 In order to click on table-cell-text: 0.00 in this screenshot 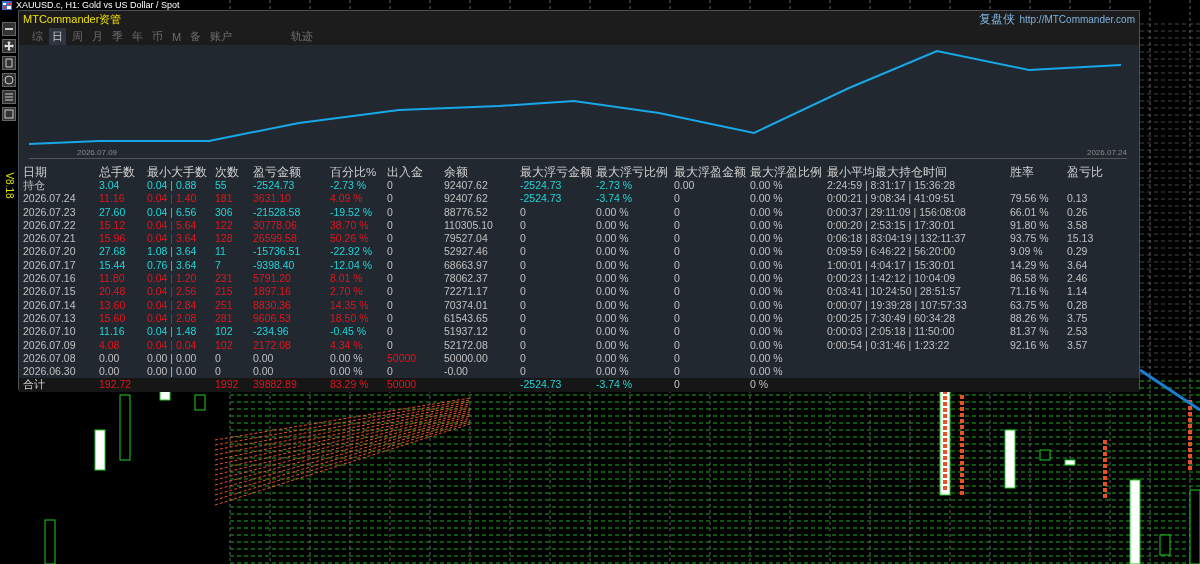, I will do `click(110, 358)`.